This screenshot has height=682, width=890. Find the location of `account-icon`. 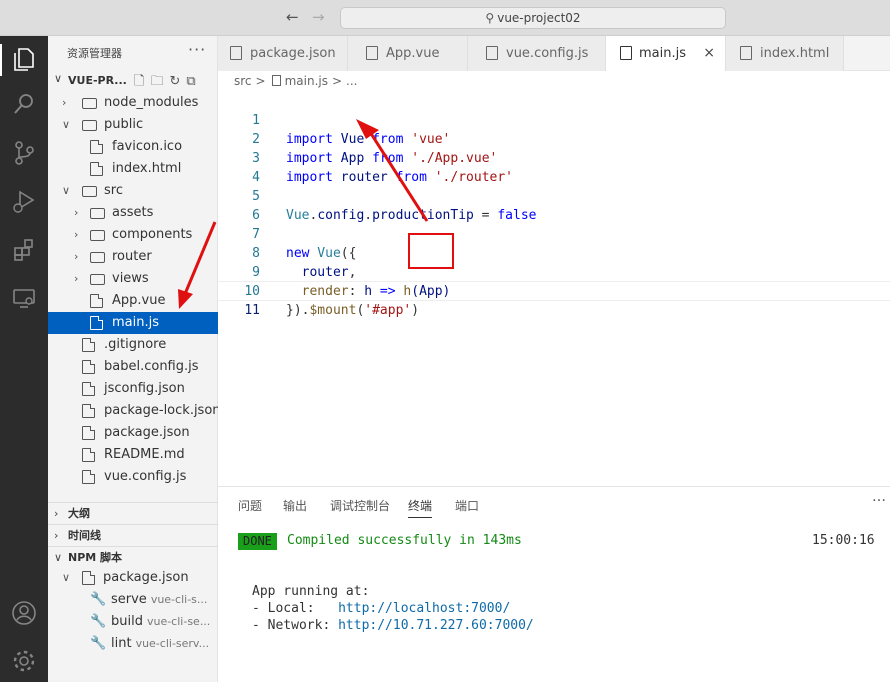

account-icon is located at coordinates (24, 614).